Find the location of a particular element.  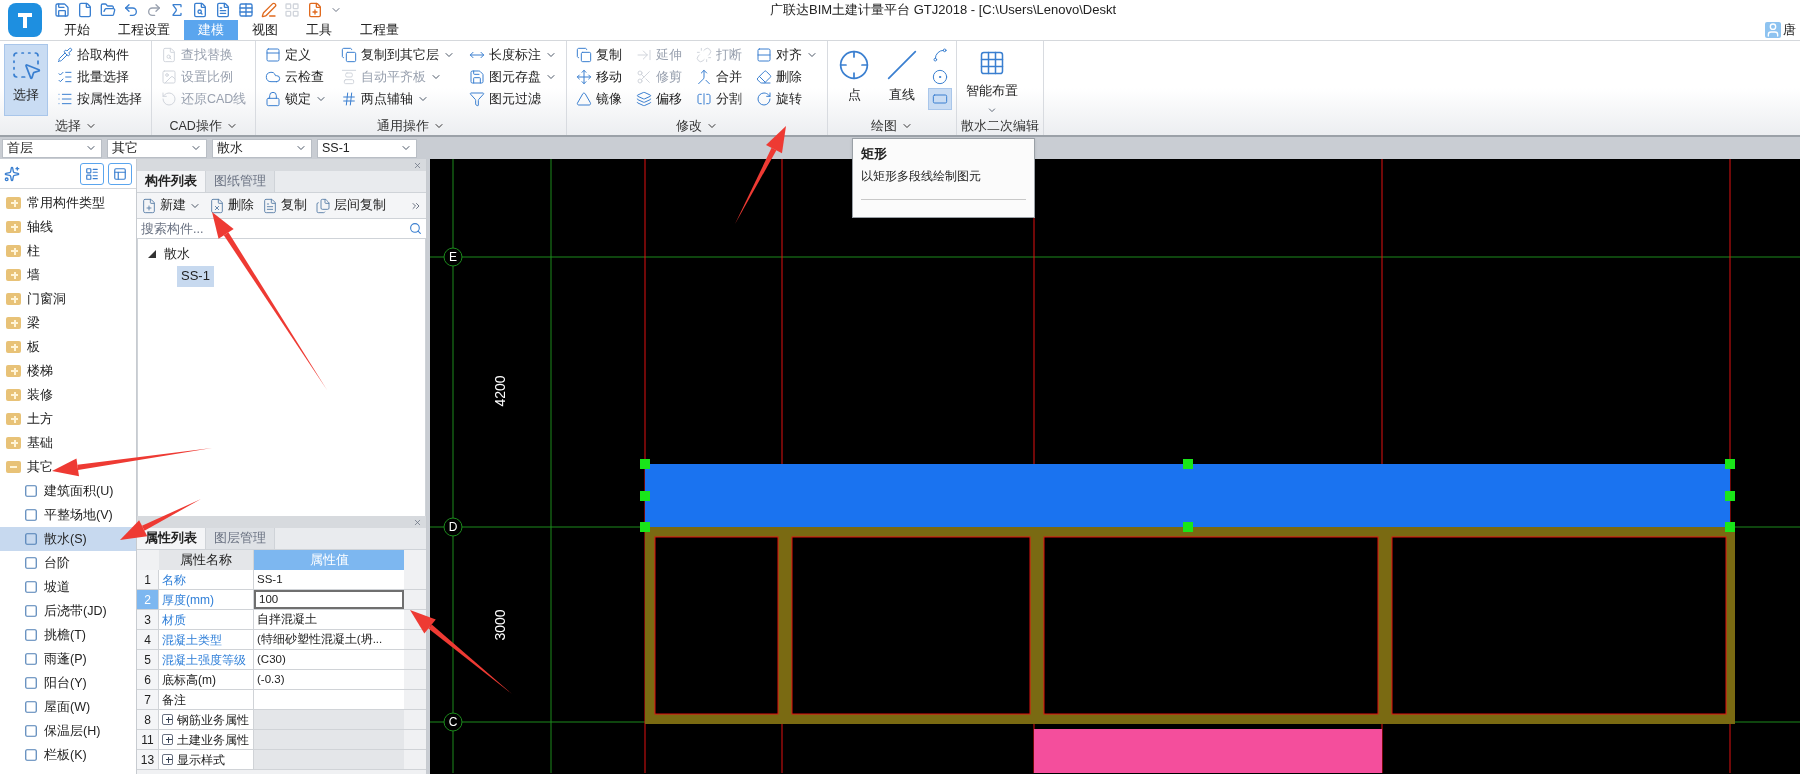

table-icon is located at coordinates (246, 10).